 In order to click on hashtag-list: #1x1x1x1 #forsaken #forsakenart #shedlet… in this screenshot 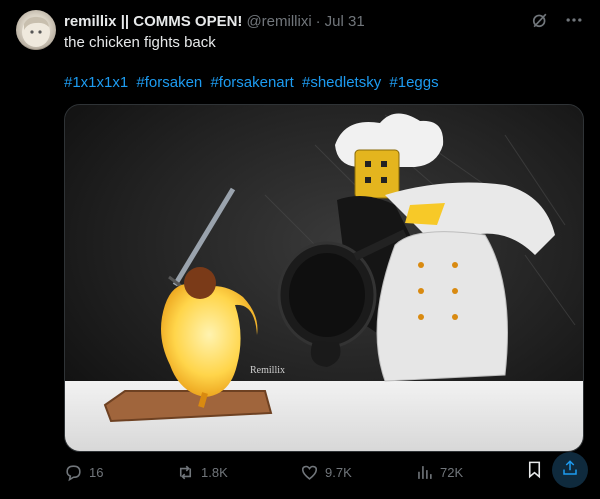, I will do `click(253, 83)`.